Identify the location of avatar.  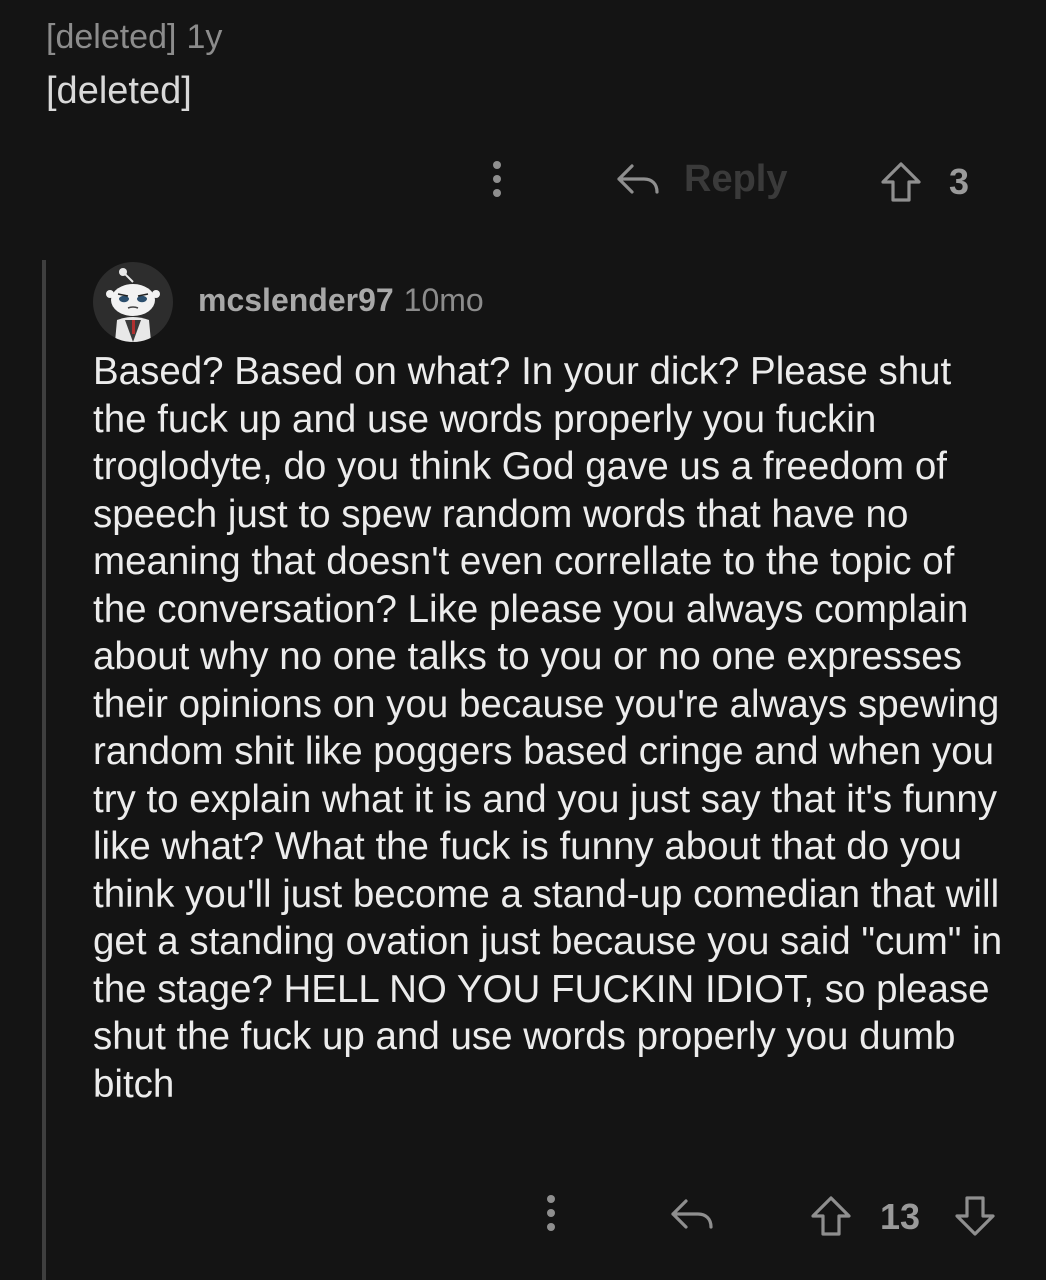
(133, 302).